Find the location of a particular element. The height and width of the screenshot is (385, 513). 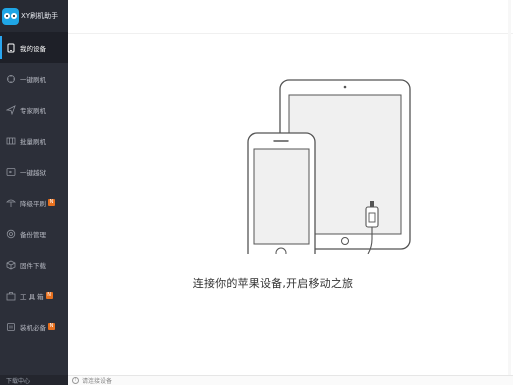

sidebar-item-downgrade: 降级平刷 N is located at coordinates (34, 202).